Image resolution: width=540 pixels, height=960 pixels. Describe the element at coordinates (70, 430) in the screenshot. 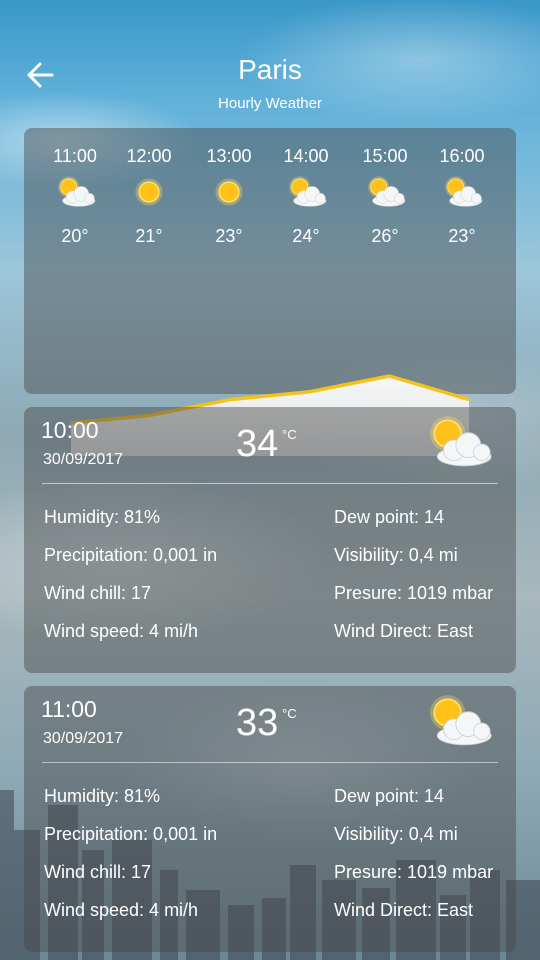

I see `detail-time: 10:00` at that location.